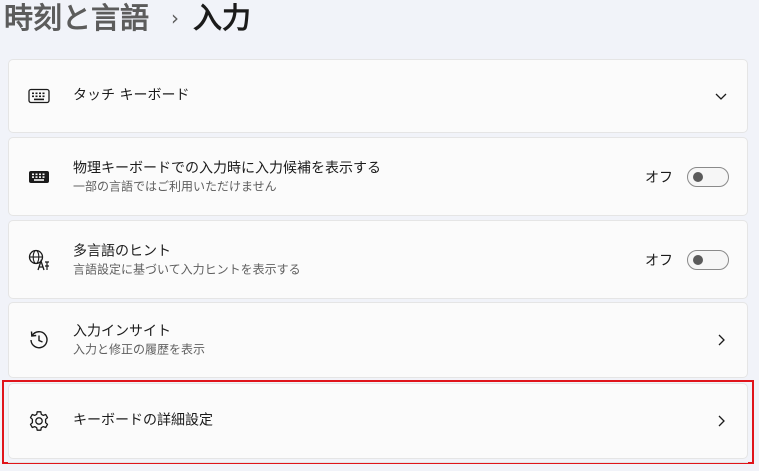 This screenshot has height=471, width=759. What do you see at coordinates (39, 260) in the screenshot?
I see `language-icon` at bounding box center [39, 260].